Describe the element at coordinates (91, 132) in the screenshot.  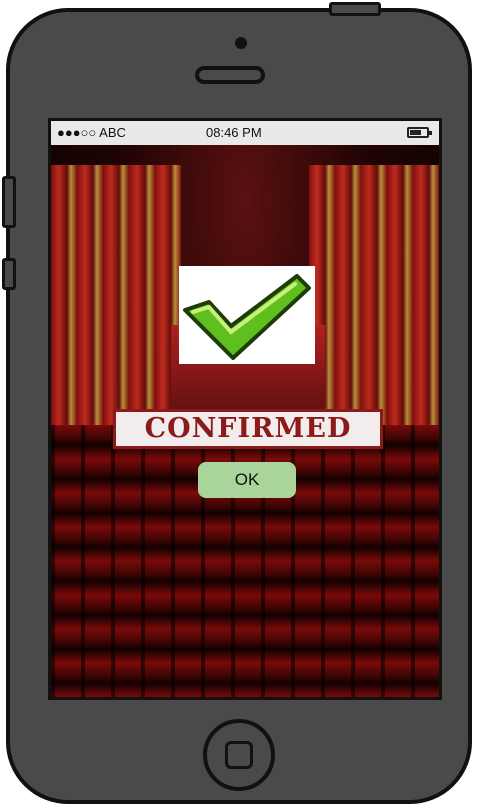
I see `carrier-signal: ●●●○○ ABC` at that location.